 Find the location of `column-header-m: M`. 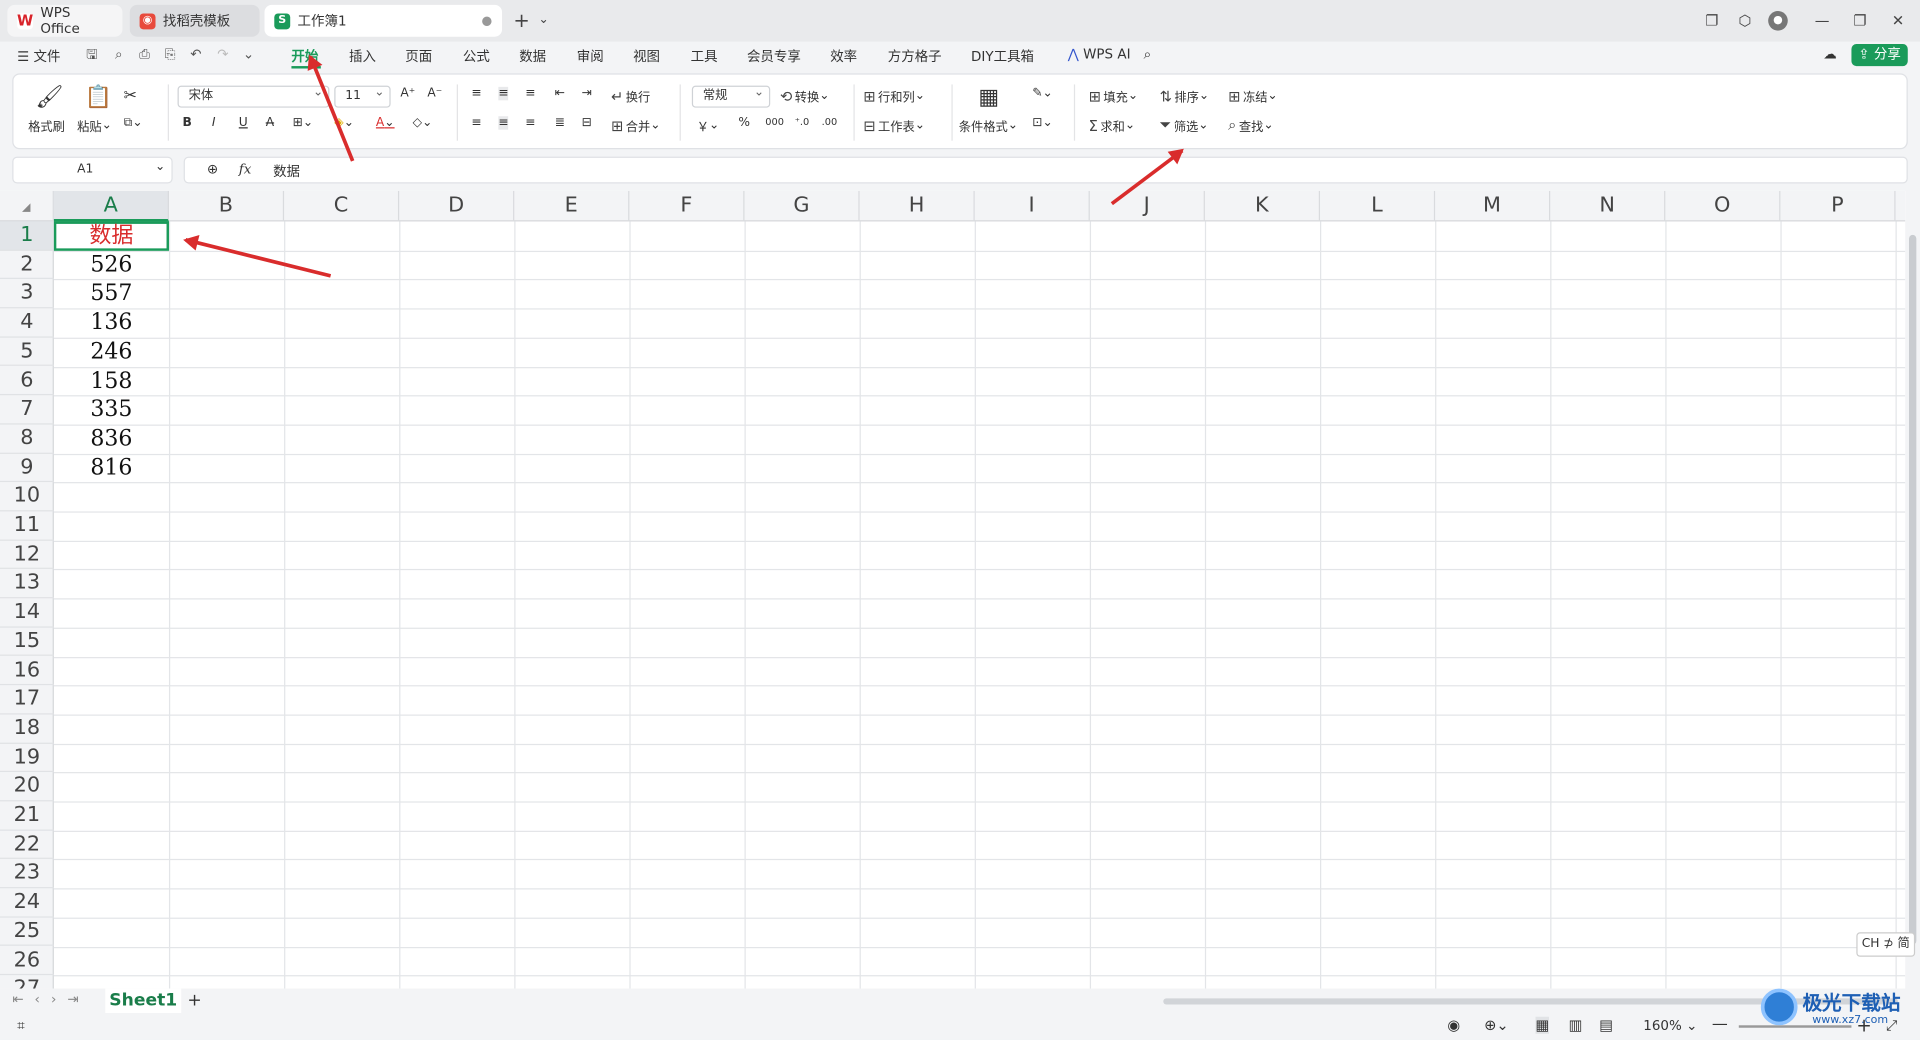

column-header-m: M is located at coordinates (1493, 206).